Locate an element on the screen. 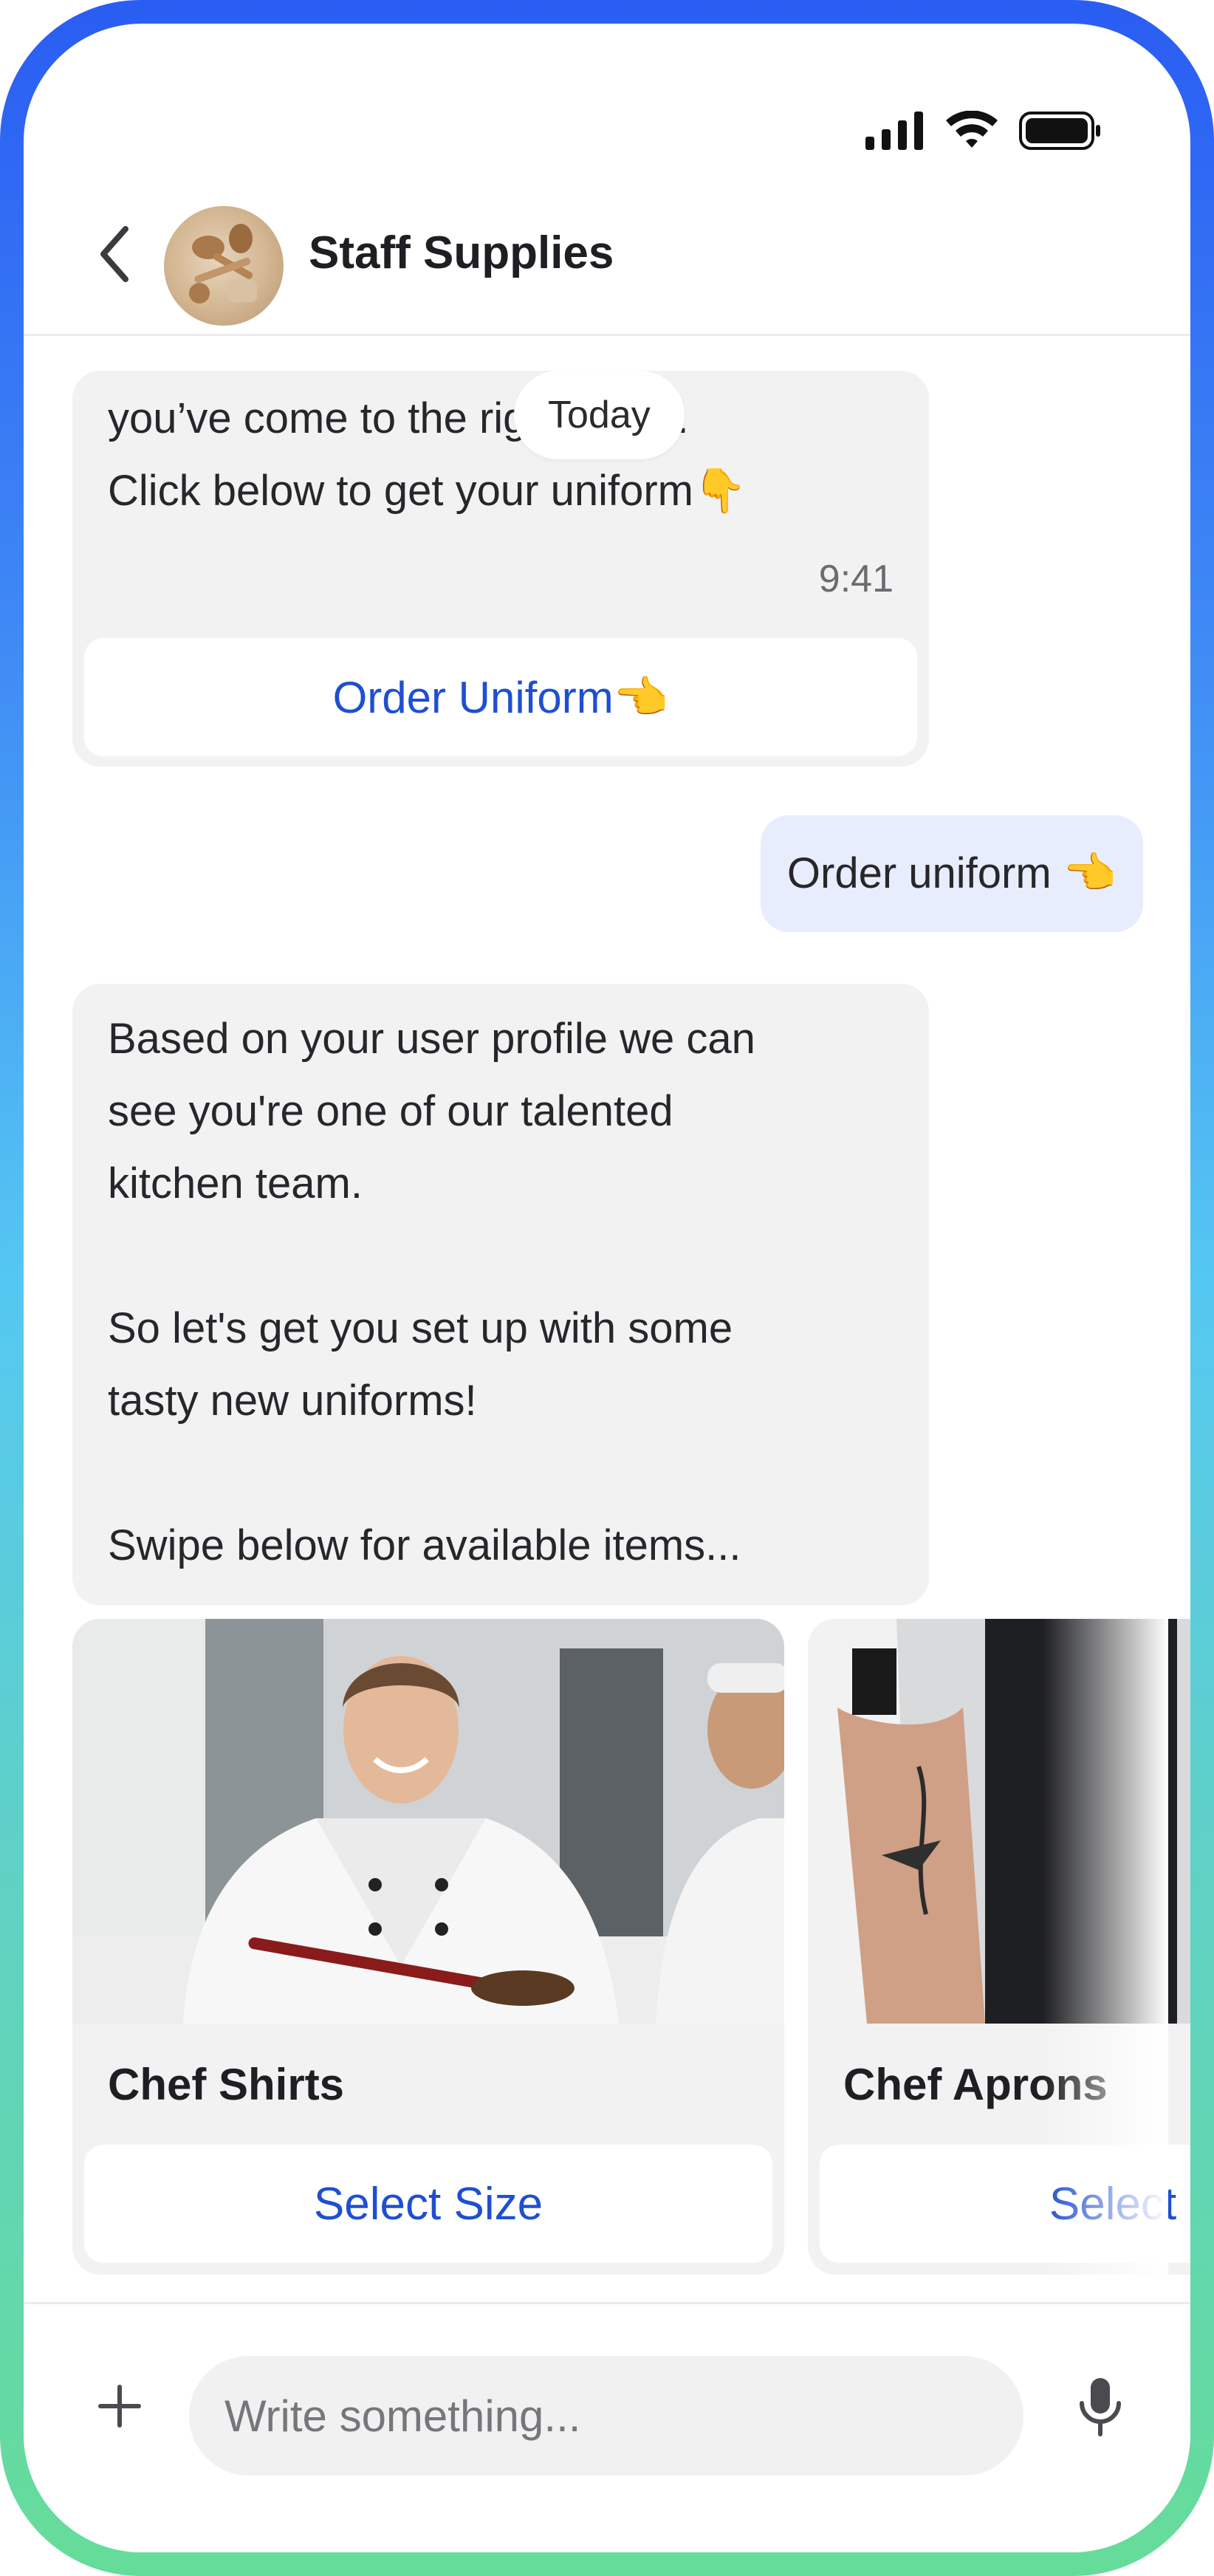 Image resolution: width=1214 pixels, height=2576 pixels. battery-icon is located at coordinates (1059, 131).